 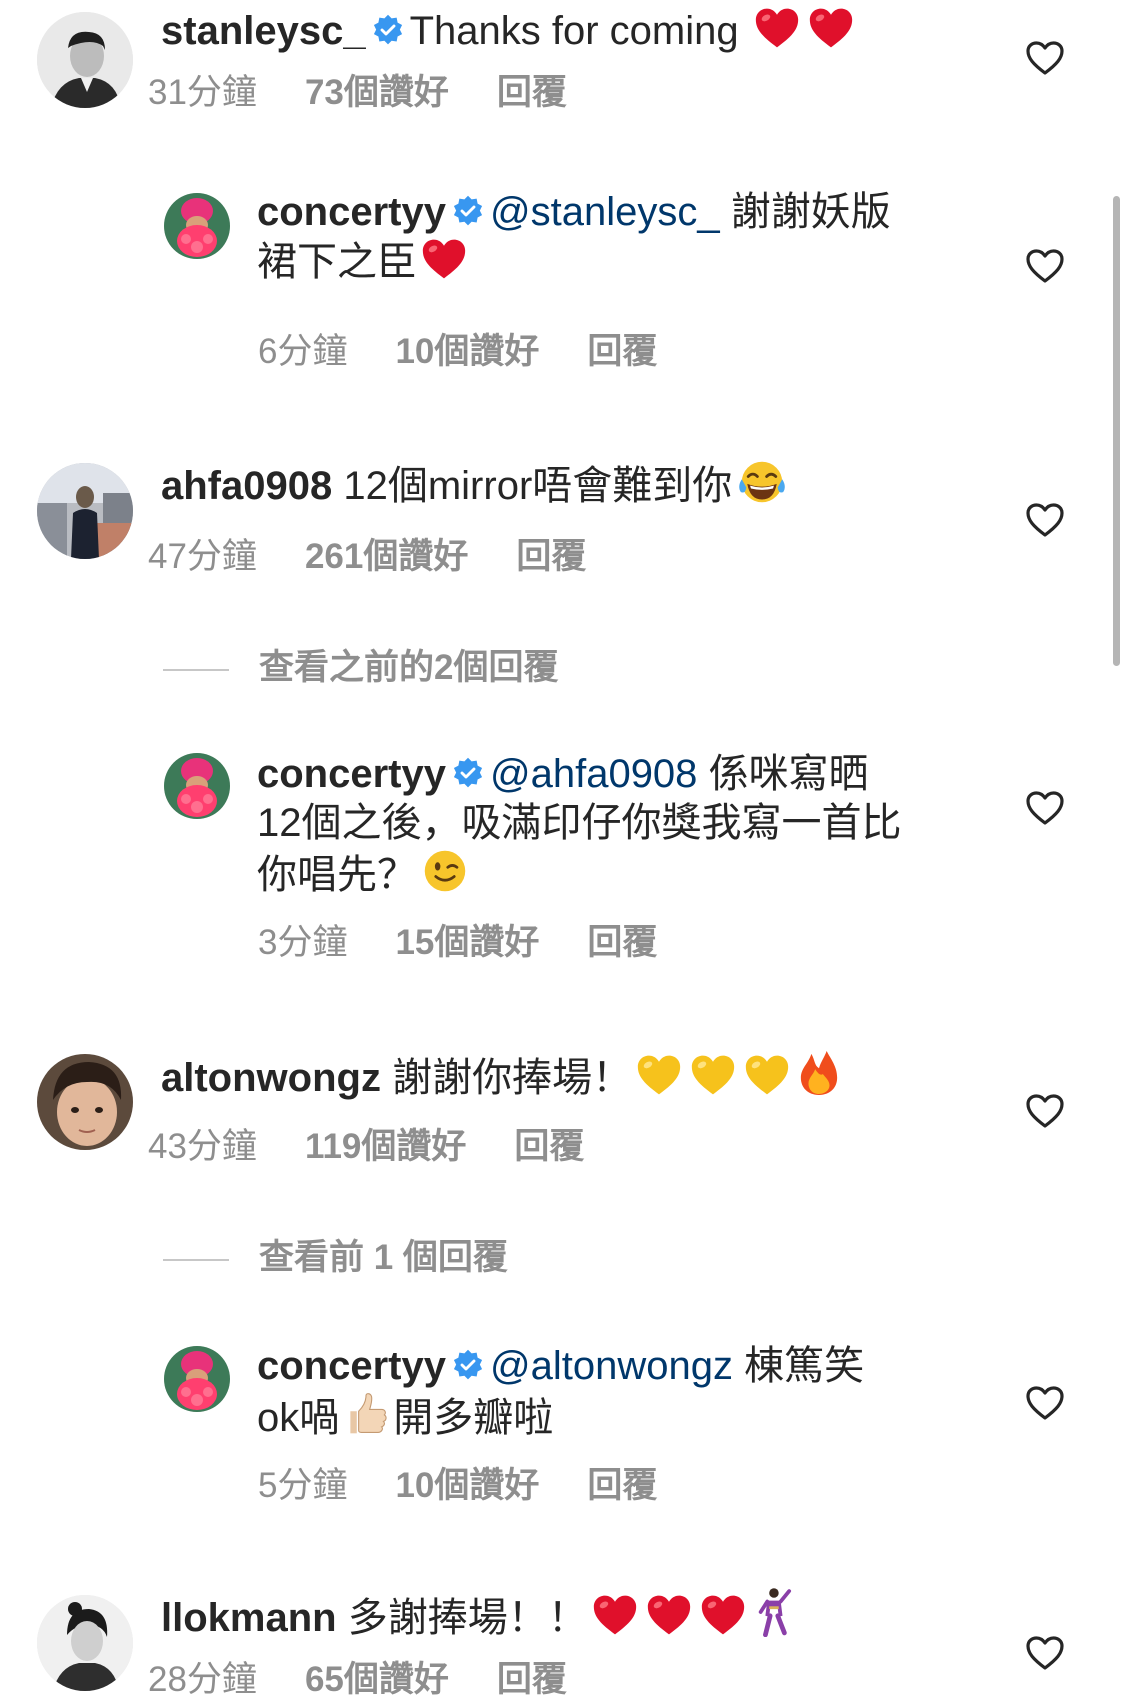 What do you see at coordinates (819, 1073) in the screenshot?
I see `fire-emoji-icon` at bounding box center [819, 1073].